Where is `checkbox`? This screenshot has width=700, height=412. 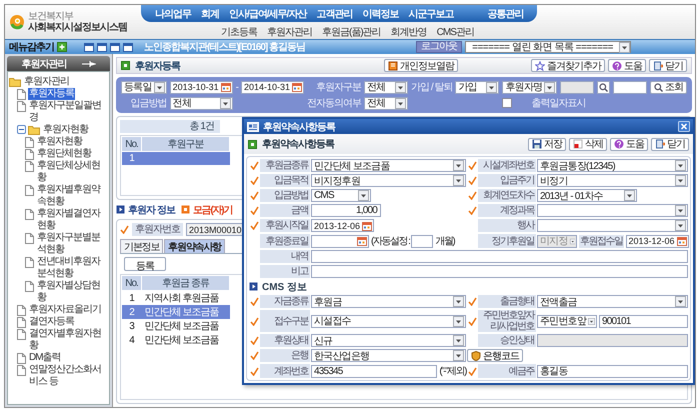
checkbox is located at coordinates (507, 103).